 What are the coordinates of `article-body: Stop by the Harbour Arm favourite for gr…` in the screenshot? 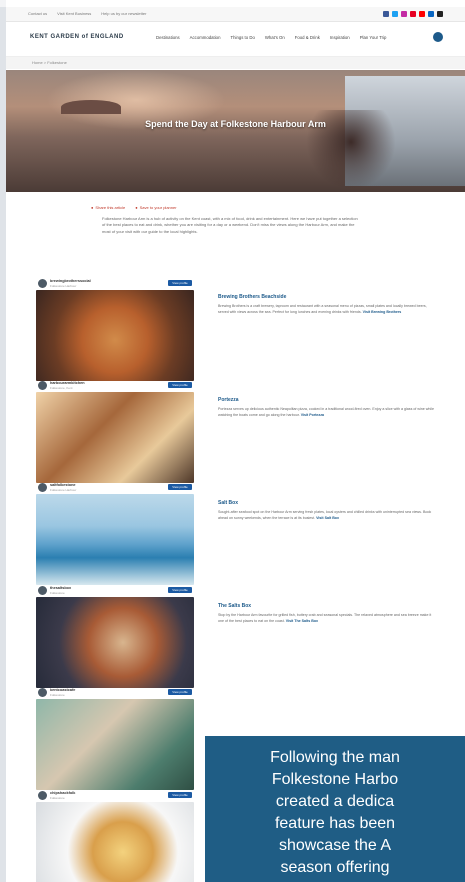 It's located at (325, 618).